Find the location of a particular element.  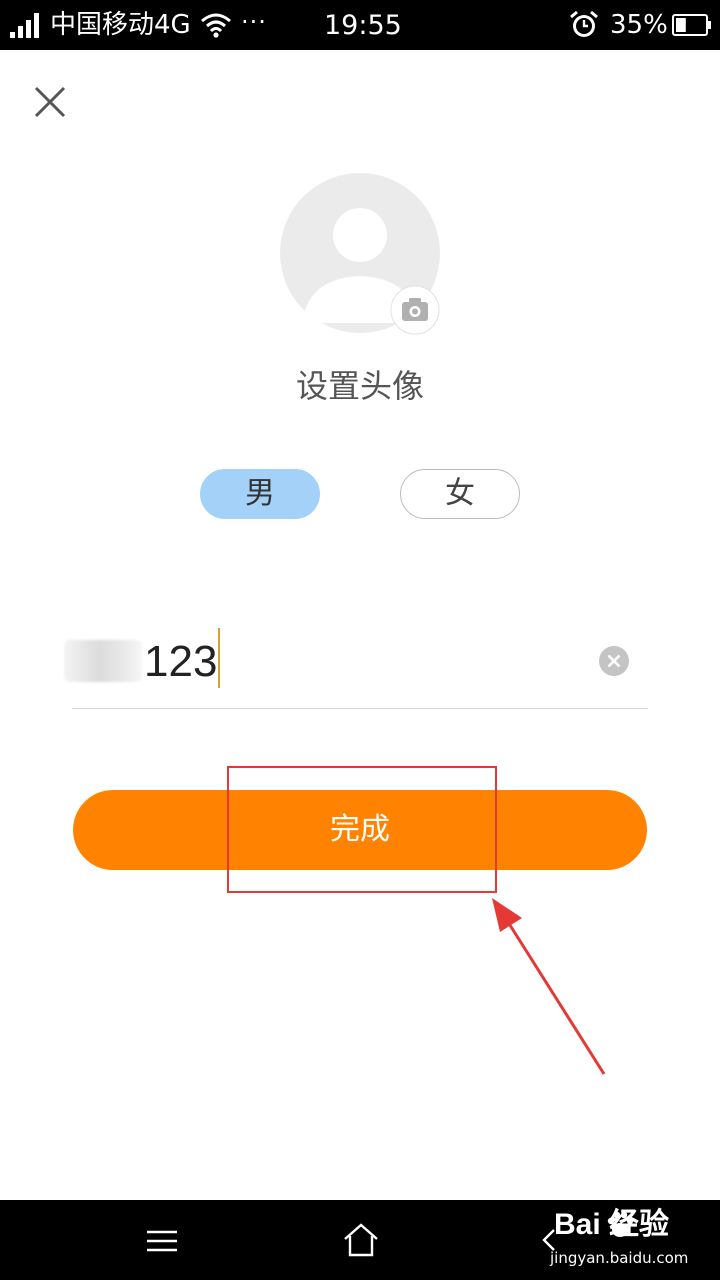

gender-female-button: 女 is located at coordinates (460, 494).